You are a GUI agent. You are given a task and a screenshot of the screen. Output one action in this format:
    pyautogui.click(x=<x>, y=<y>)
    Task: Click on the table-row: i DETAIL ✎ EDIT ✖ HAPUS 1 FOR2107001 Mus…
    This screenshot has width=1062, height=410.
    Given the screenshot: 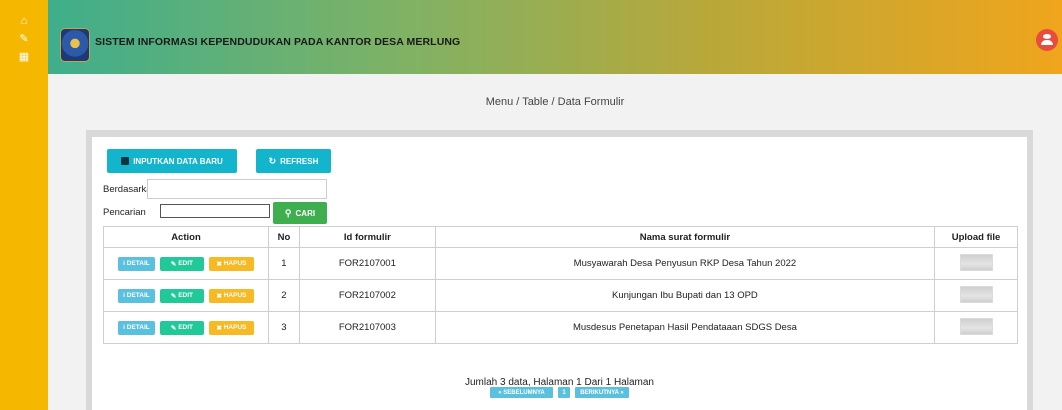 What is the action you would take?
    pyautogui.click(x=560, y=263)
    